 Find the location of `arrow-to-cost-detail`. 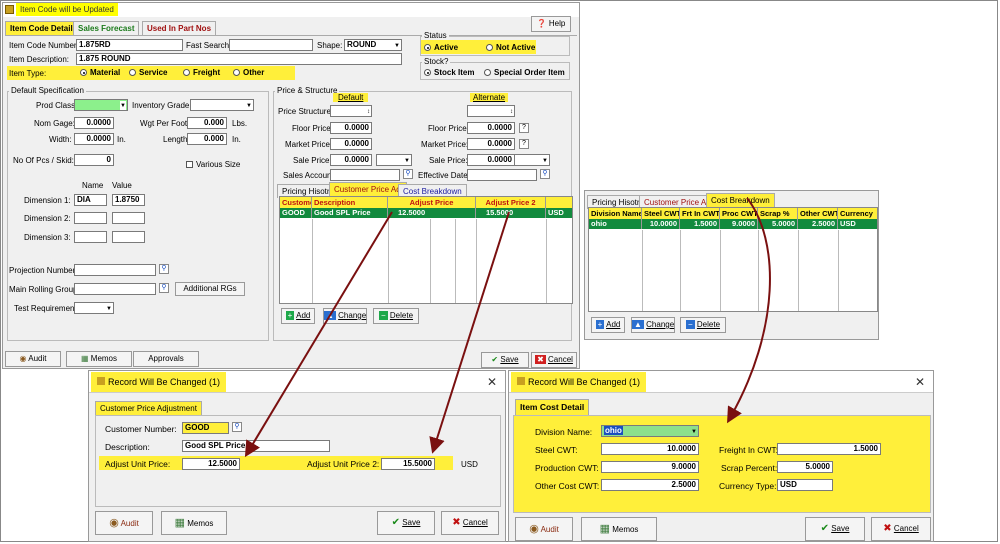

arrow-to-cost-detail is located at coordinates (749, 310).